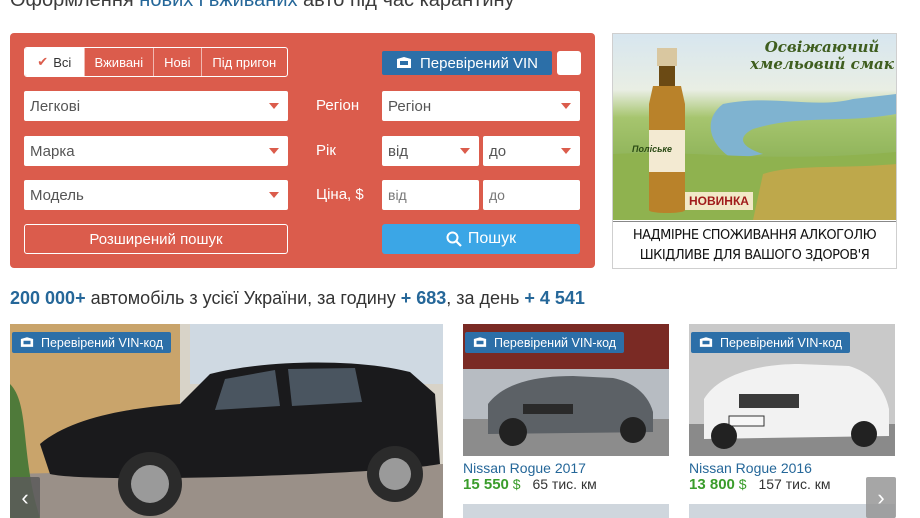  I want to click on tab-all: ✔ Всі, so click(55, 62).